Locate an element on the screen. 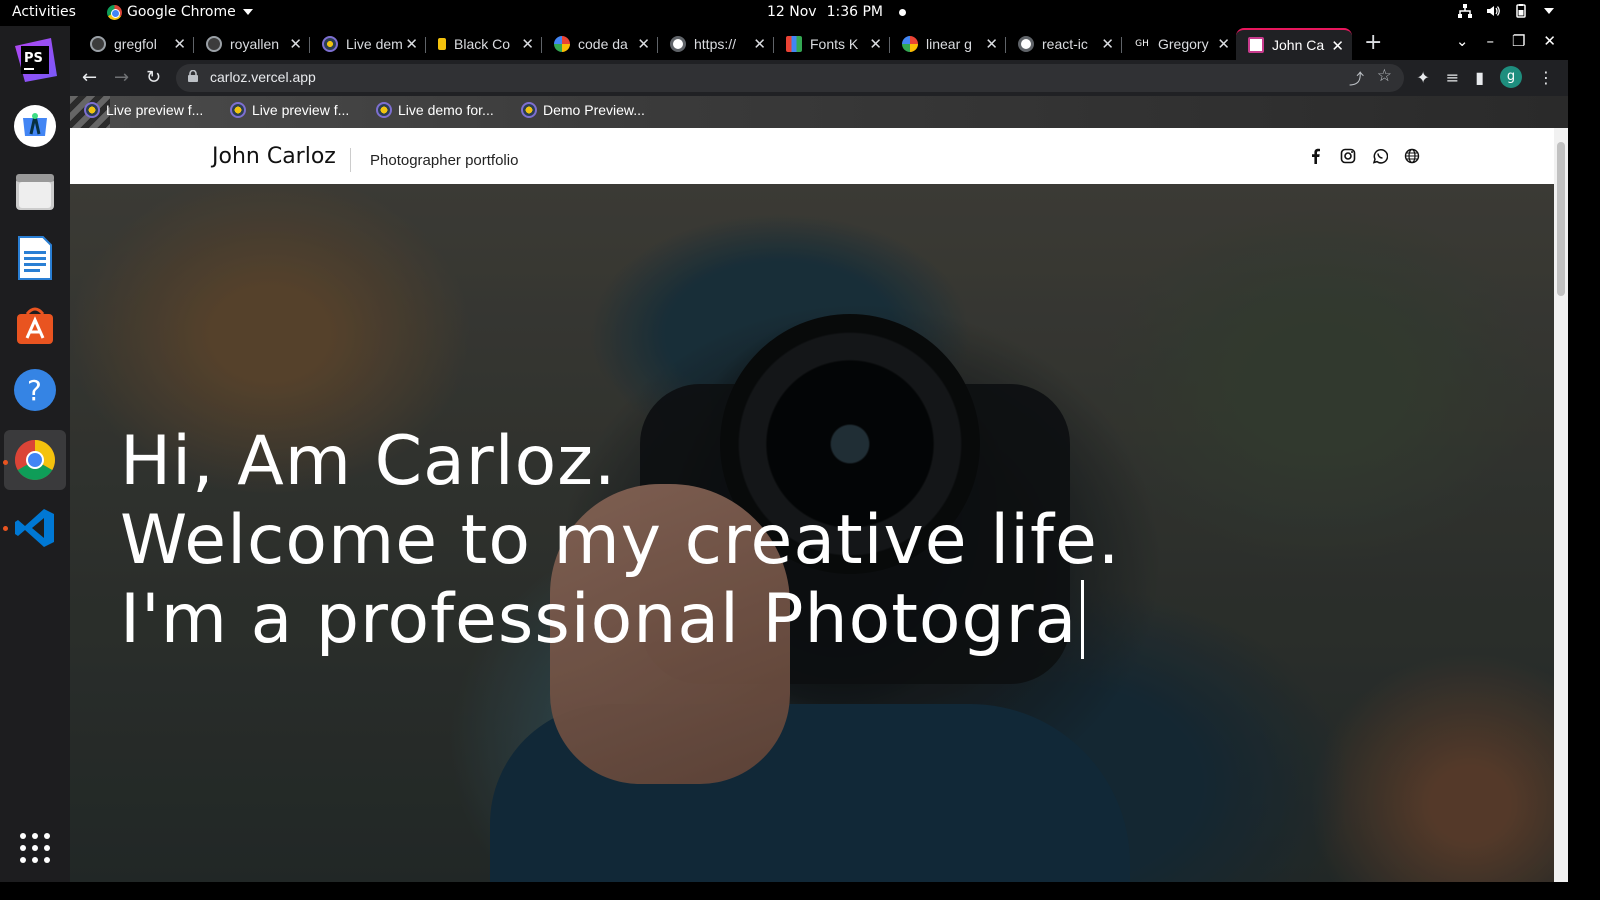 The height and width of the screenshot is (900, 1600). bookmark-icon is located at coordinates (442, 44).